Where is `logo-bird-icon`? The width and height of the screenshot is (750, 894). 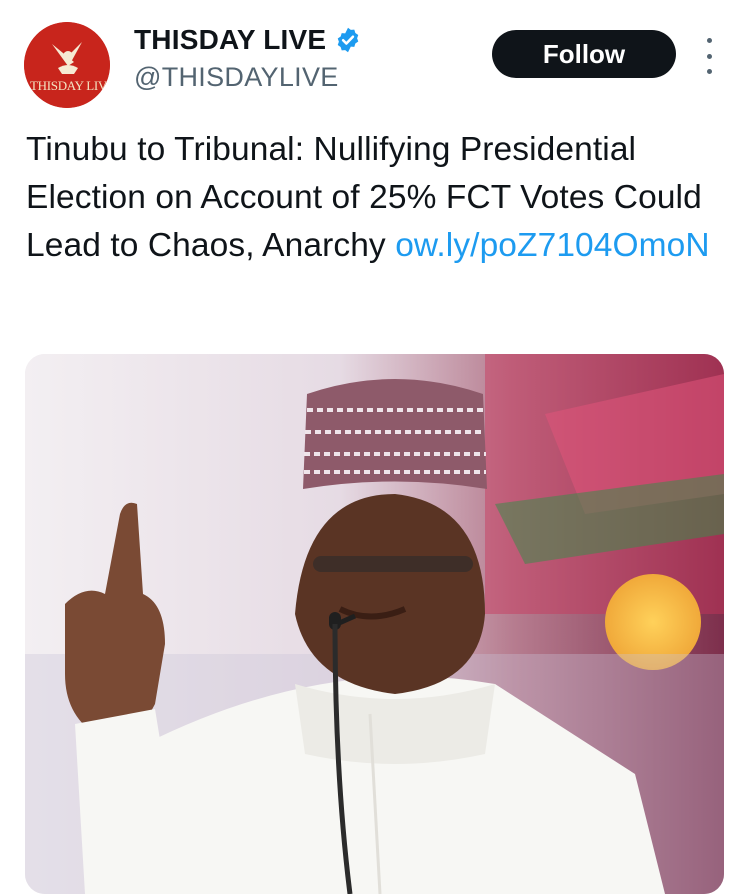
logo-bird-icon is located at coordinates (67, 65).